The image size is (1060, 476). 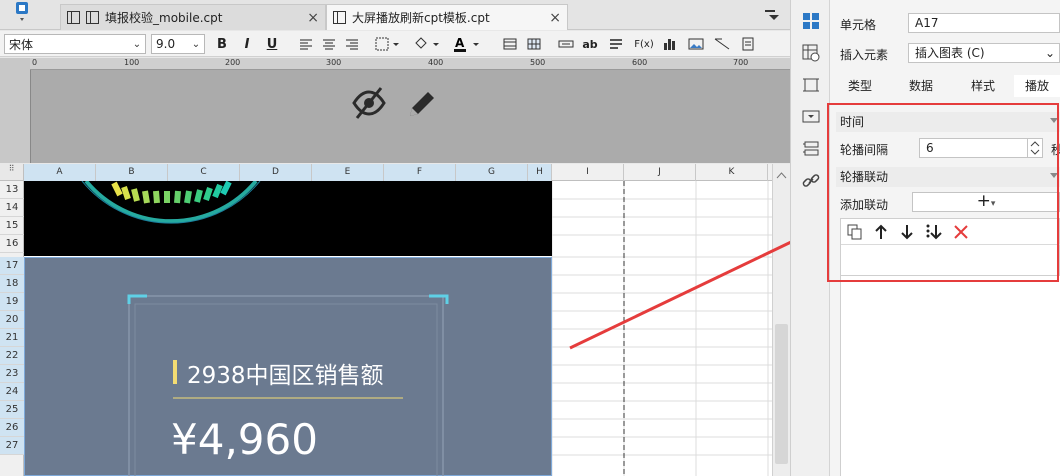 I want to click on row-header: 22, so click(x=12, y=356).